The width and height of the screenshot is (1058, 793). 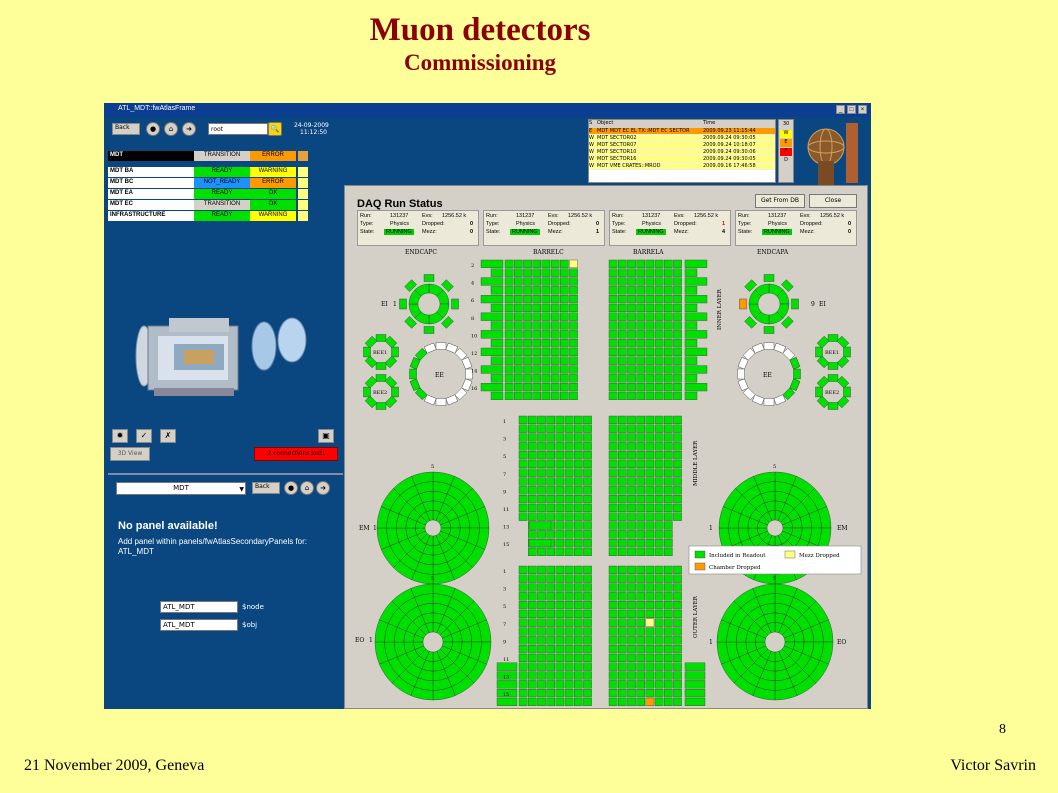 I want to click on get-from-db-button: Get From DB, so click(x=780, y=201).